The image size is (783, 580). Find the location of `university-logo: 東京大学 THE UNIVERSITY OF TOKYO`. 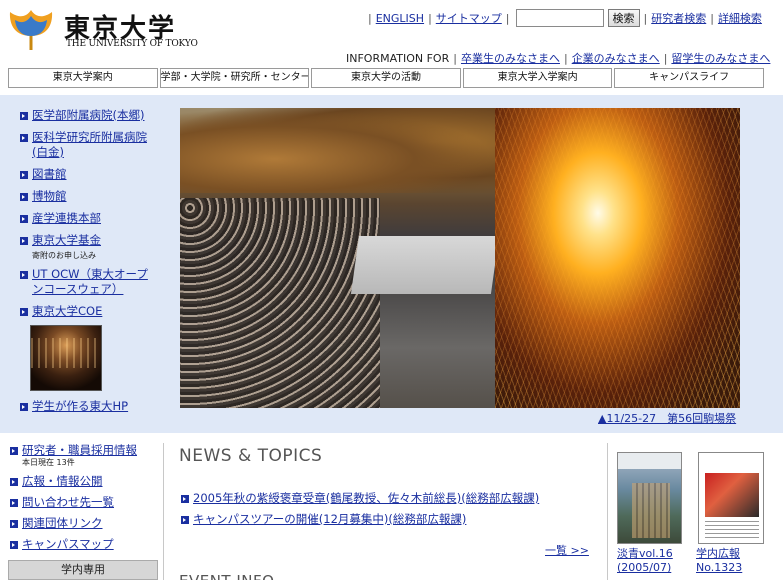

university-logo: 東京大学 THE UNIVERSITY OF TOKYO is located at coordinates (103, 31).